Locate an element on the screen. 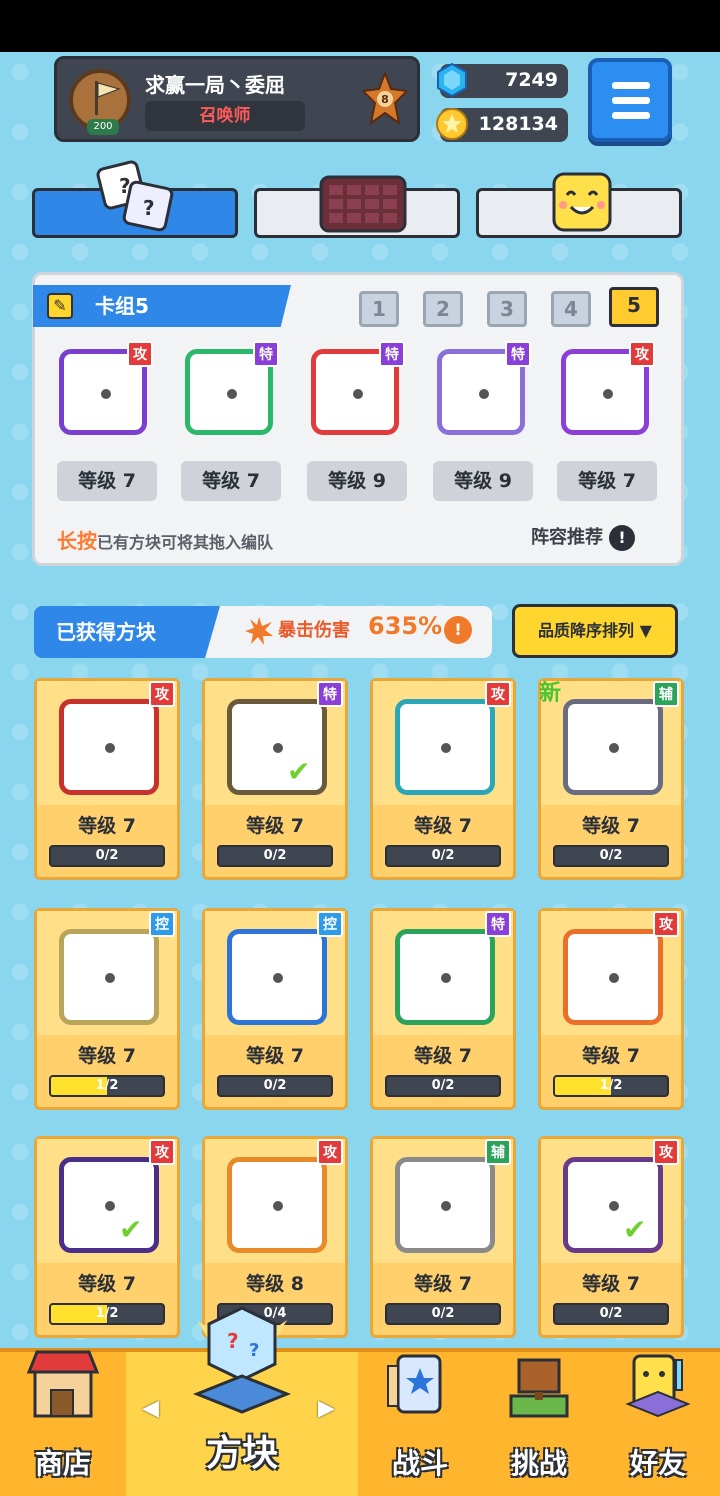 The height and width of the screenshot is (1496, 720). nav-shop: 商店 is located at coordinates (63, 1423).